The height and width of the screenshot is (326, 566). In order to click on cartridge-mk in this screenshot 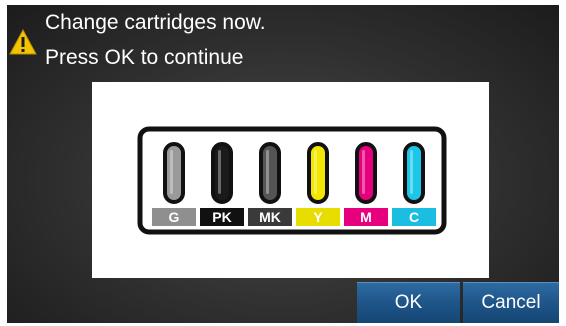, I will do `click(270, 173)`.